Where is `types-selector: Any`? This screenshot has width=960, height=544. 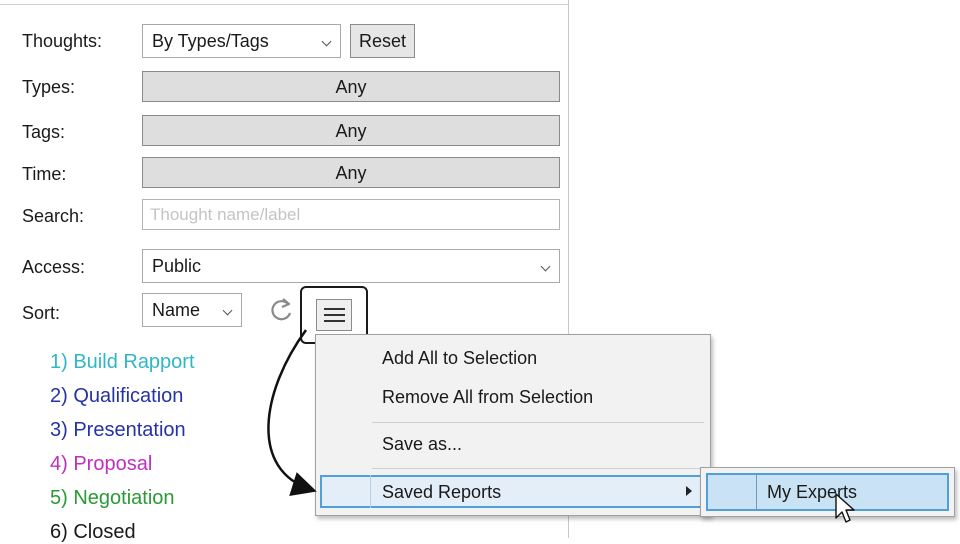
types-selector: Any is located at coordinates (351, 86).